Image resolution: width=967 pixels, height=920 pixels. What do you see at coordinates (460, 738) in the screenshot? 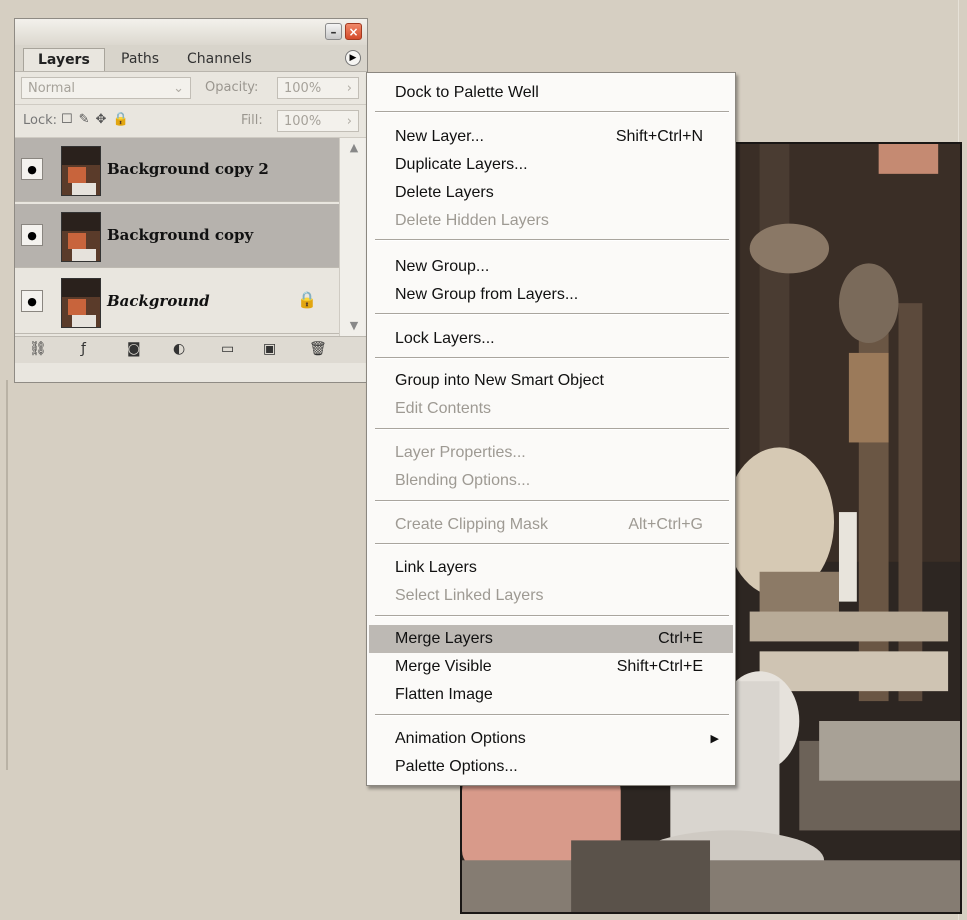
I see `menu-item-label: Animation Options` at bounding box center [460, 738].